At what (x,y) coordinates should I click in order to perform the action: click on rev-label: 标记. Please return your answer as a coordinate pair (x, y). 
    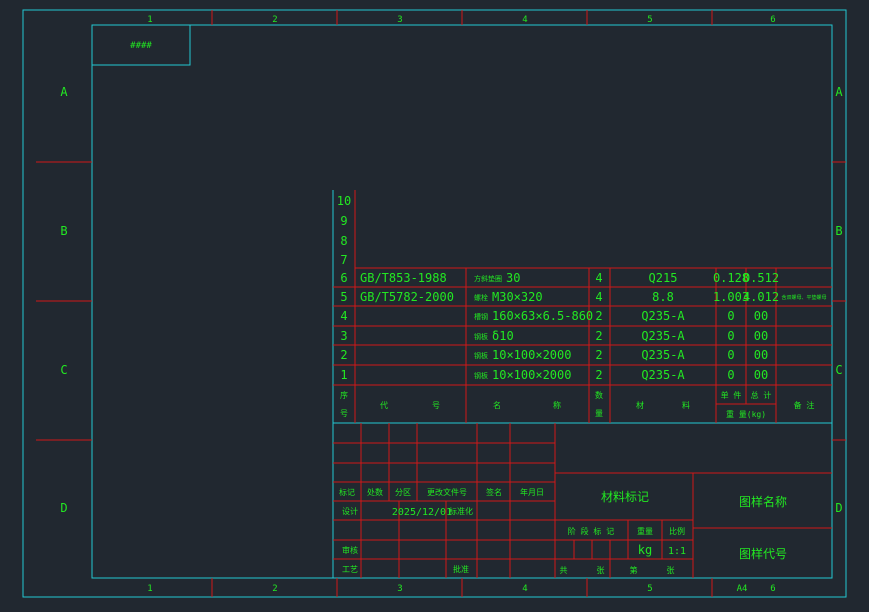
    Looking at the image, I should click on (347, 492).